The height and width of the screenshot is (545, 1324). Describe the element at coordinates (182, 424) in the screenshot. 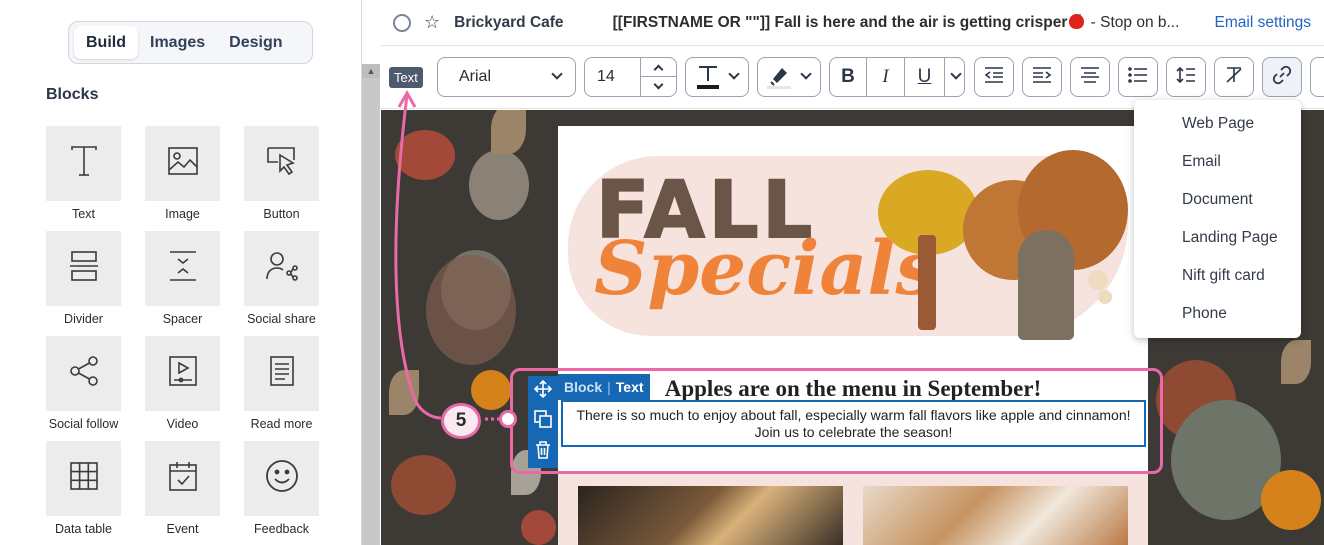

I see `block-label: Video` at that location.